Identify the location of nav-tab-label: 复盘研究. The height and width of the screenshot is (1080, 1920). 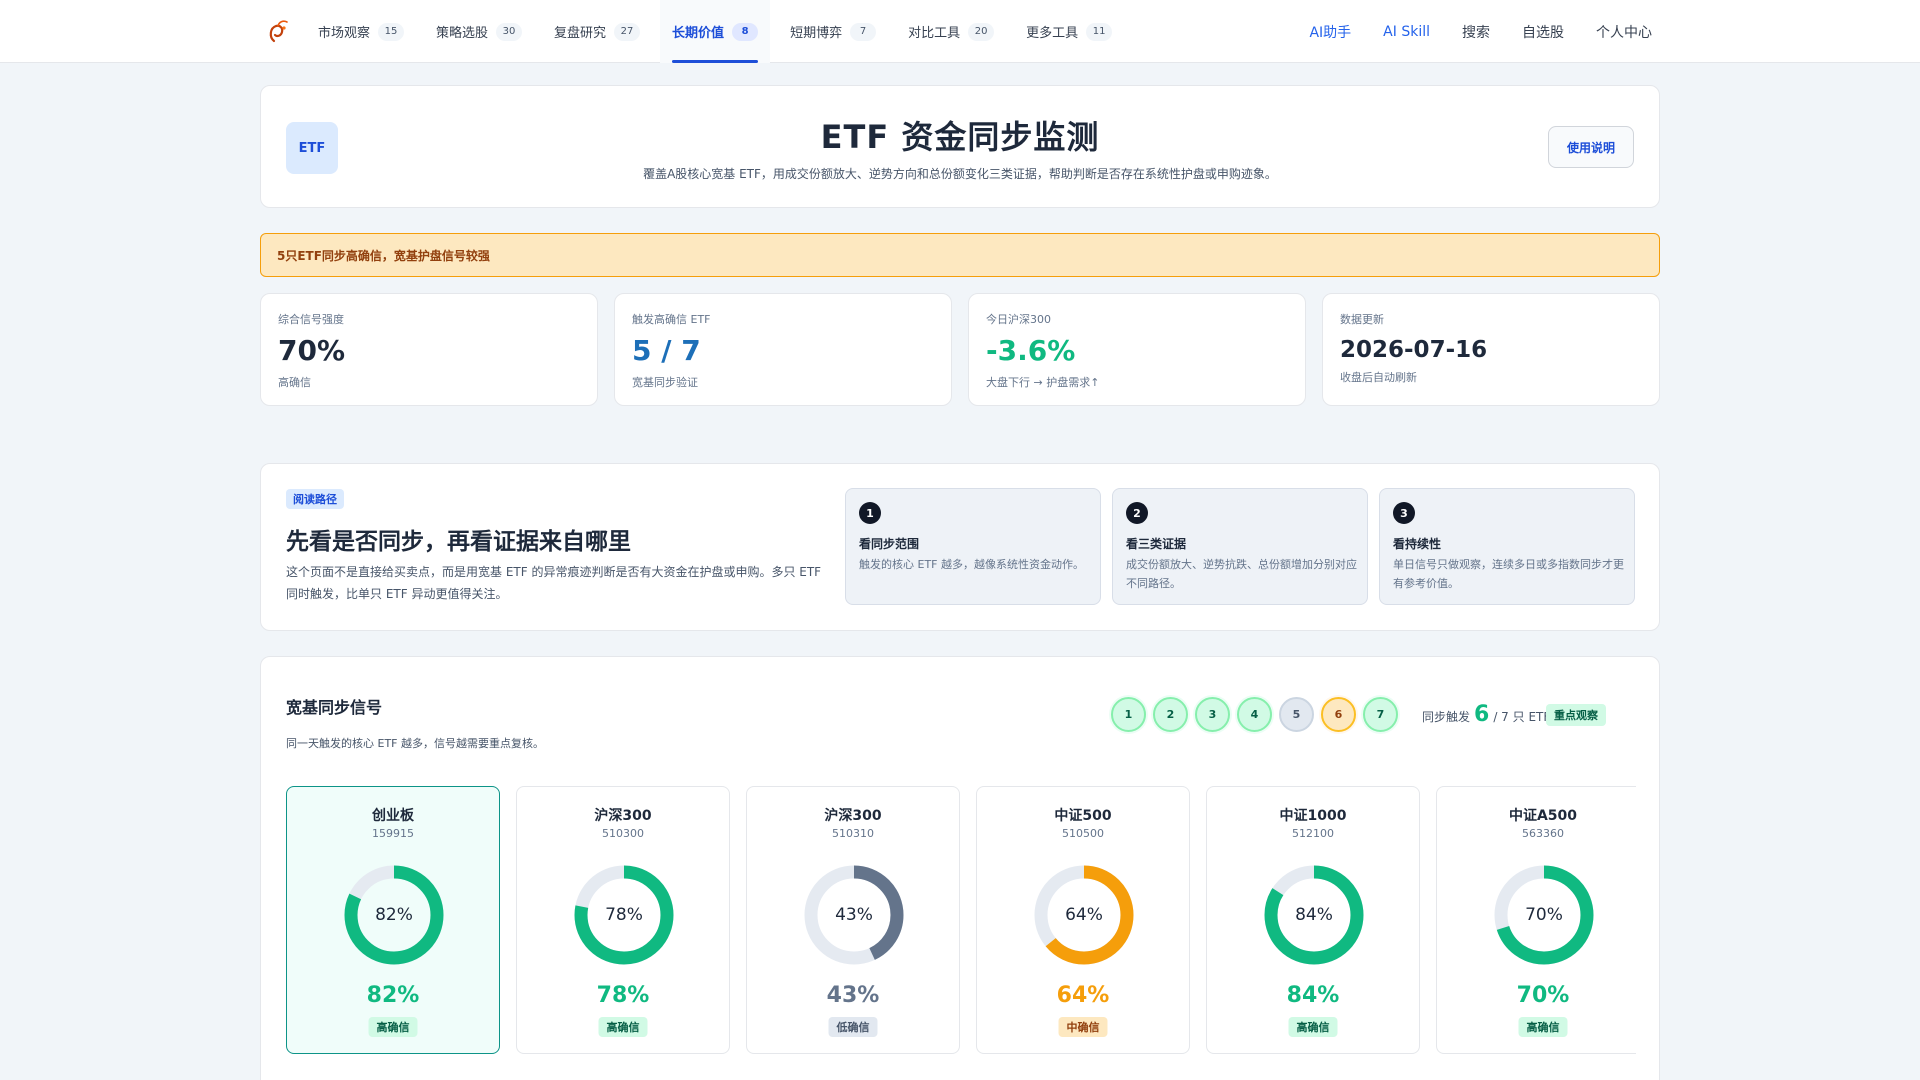
(580, 33).